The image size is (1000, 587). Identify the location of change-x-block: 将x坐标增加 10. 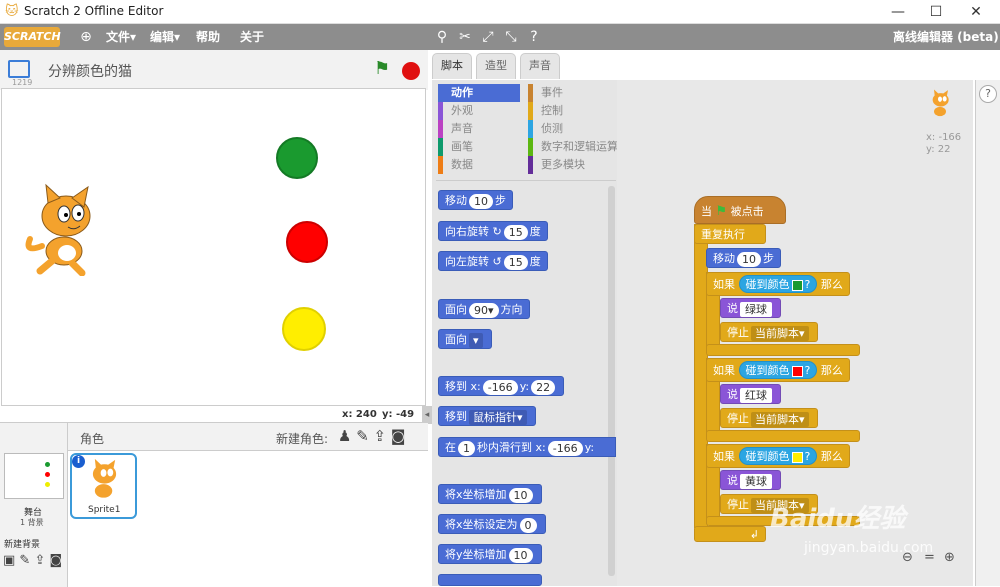
(490, 494).